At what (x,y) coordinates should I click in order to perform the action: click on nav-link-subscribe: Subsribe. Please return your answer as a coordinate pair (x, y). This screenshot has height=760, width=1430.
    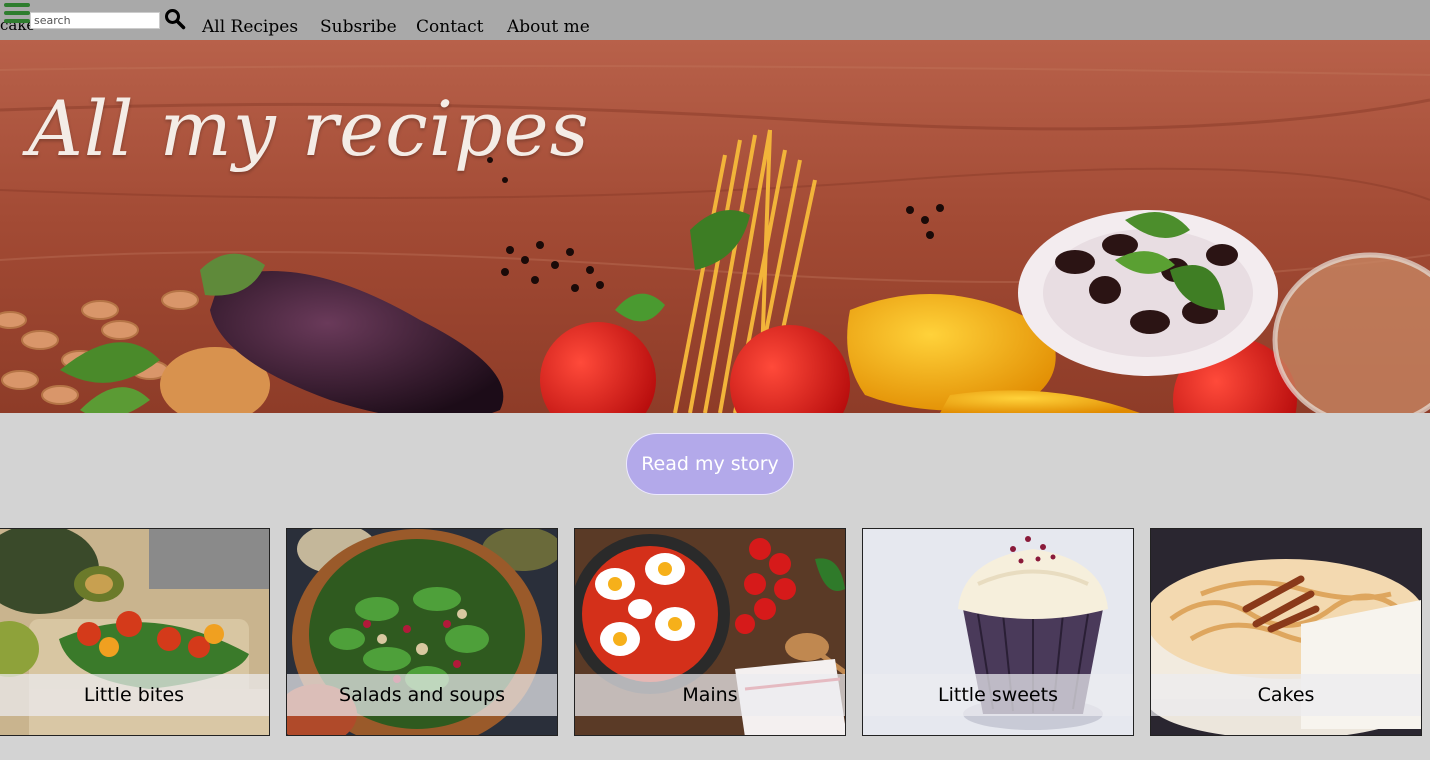
    Looking at the image, I should click on (358, 27).